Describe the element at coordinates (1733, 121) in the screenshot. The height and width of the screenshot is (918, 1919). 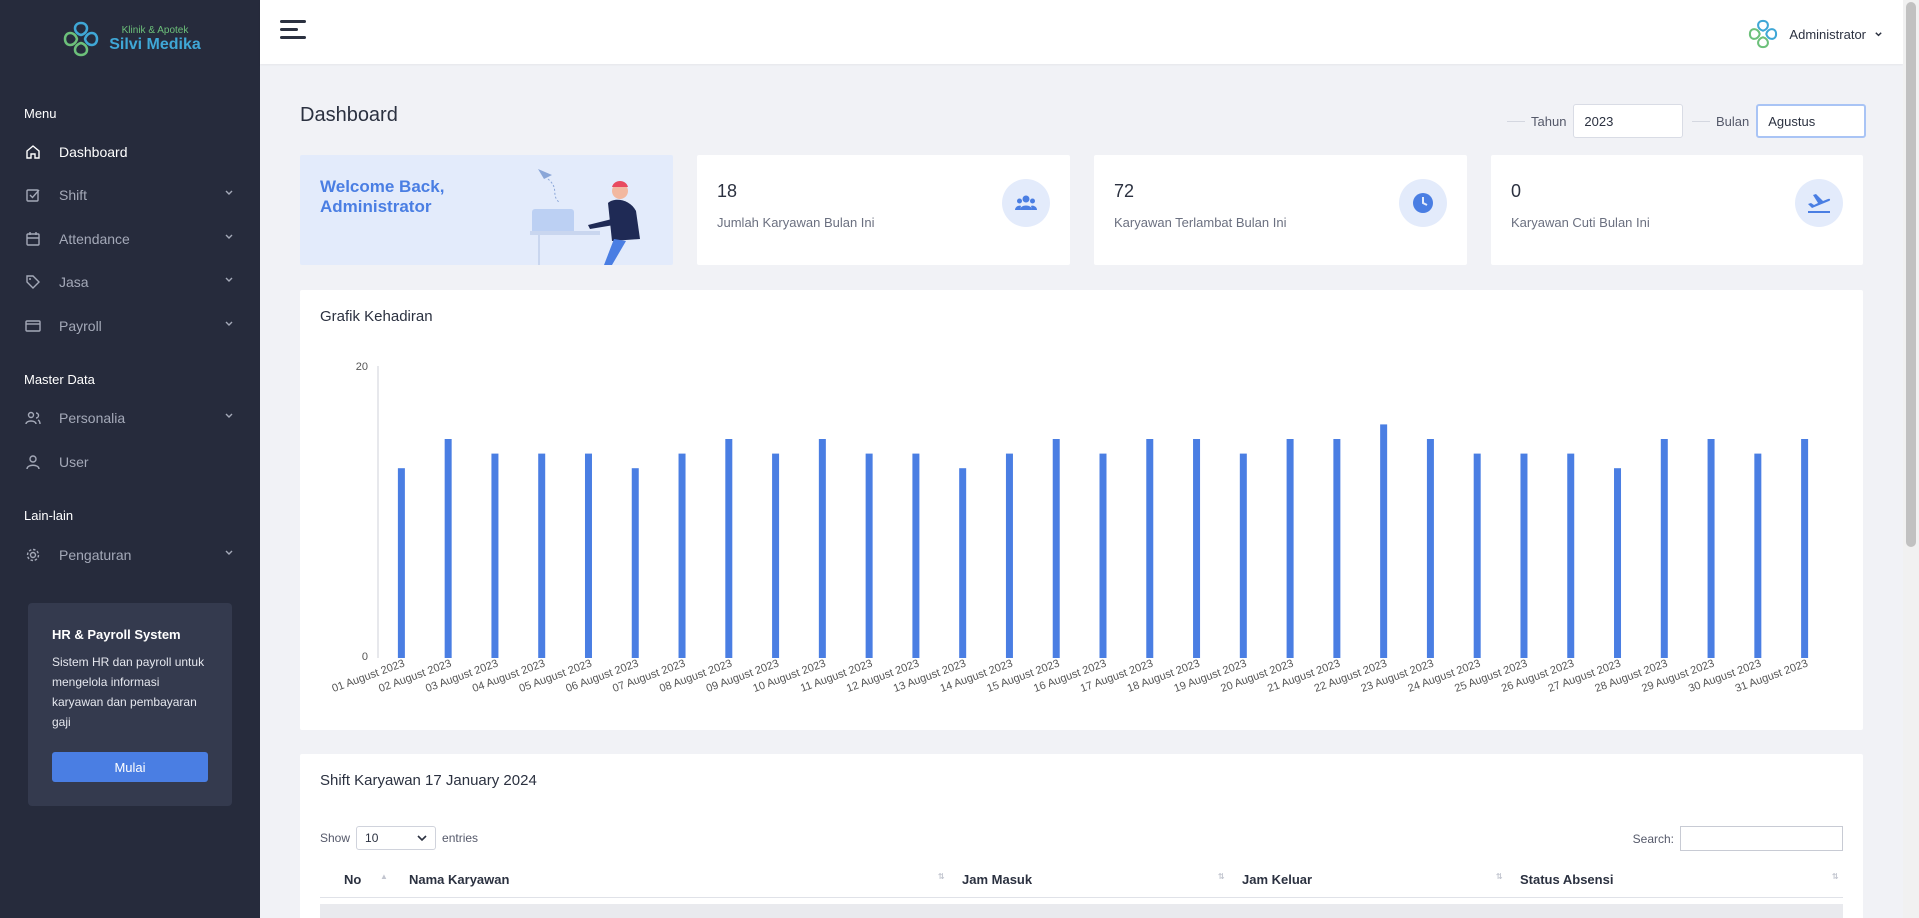
I see `month-label: Bulan` at that location.